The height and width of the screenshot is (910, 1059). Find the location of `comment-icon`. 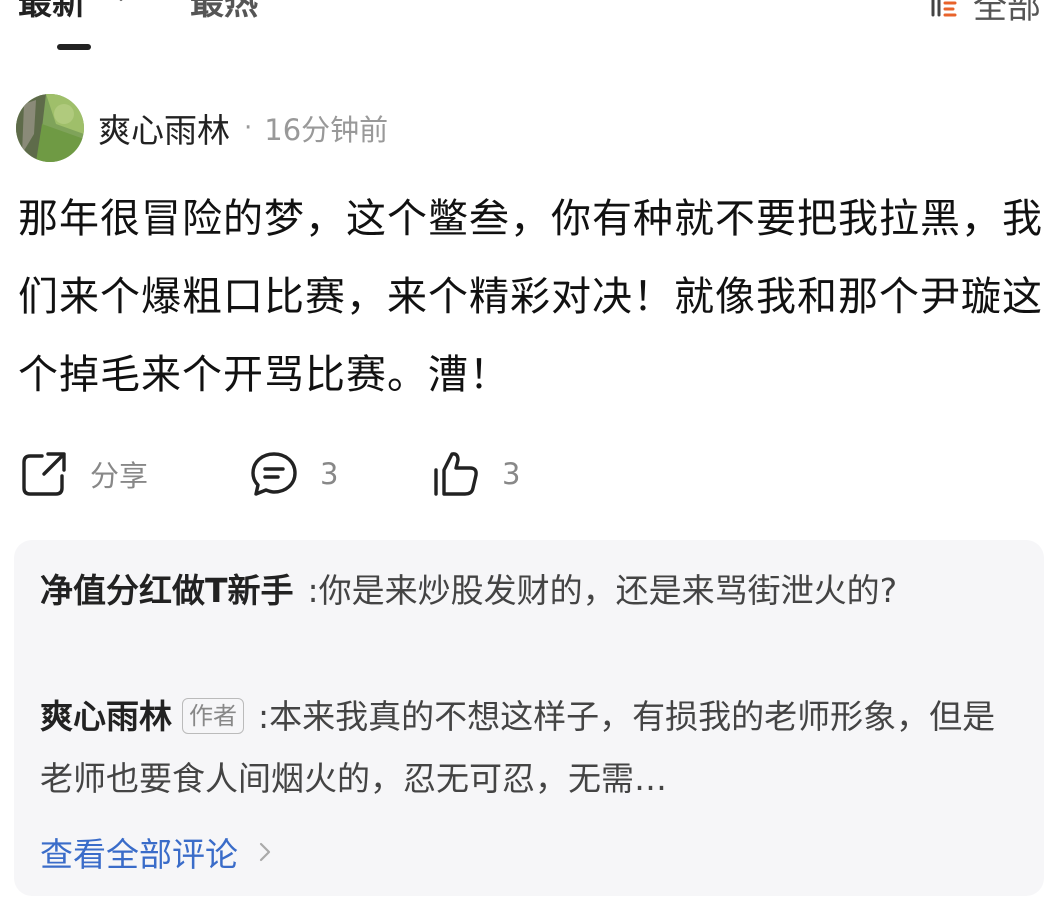

comment-icon is located at coordinates (274, 474).